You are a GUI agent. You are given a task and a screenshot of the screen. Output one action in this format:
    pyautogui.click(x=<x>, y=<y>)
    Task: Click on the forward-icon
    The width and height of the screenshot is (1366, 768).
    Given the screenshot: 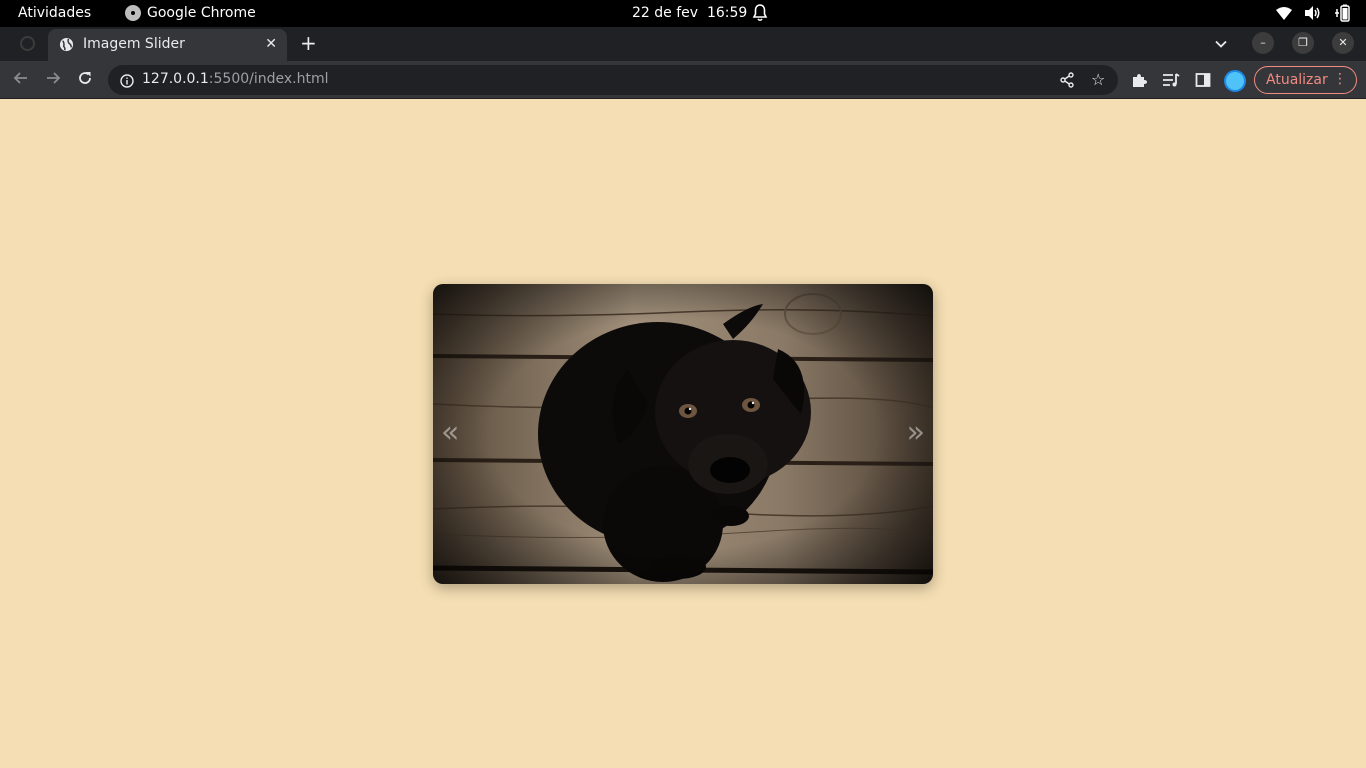 What is the action you would take?
    pyautogui.click(x=53, y=80)
    